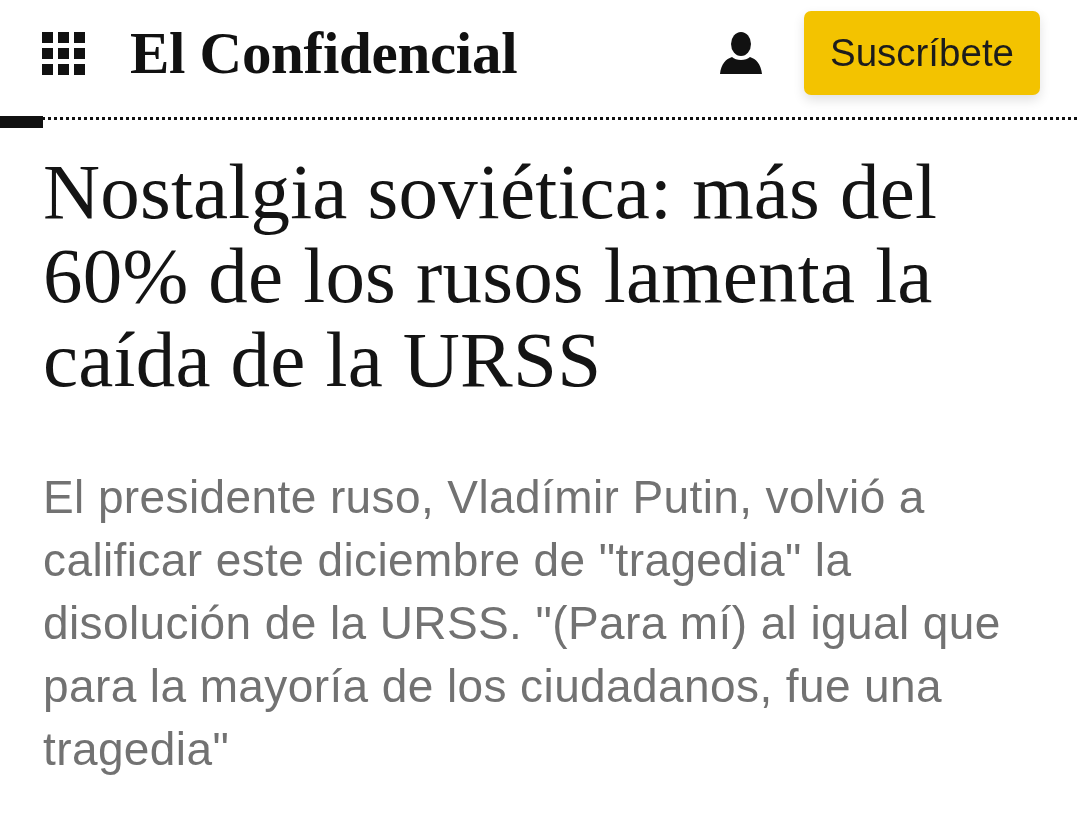 The height and width of the screenshot is (835, 1080). I want to click on user-icon, so click(740, 53).